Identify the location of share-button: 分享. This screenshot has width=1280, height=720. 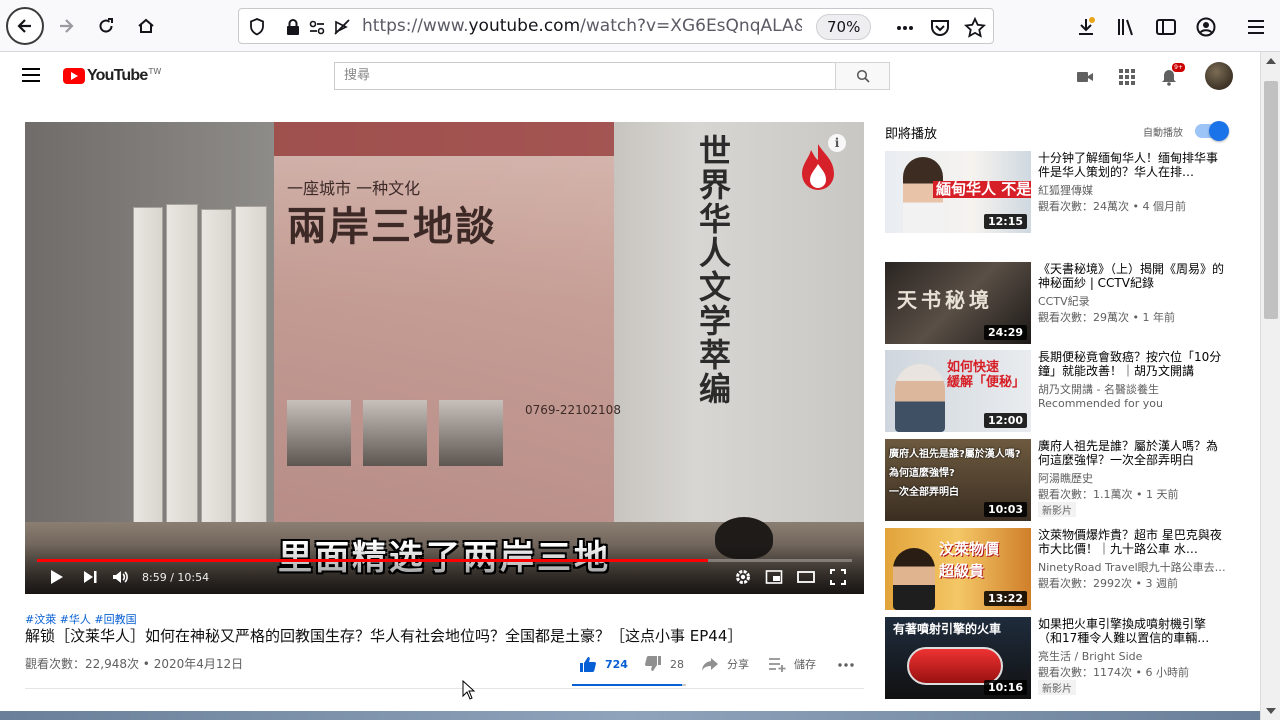
(725, 664).